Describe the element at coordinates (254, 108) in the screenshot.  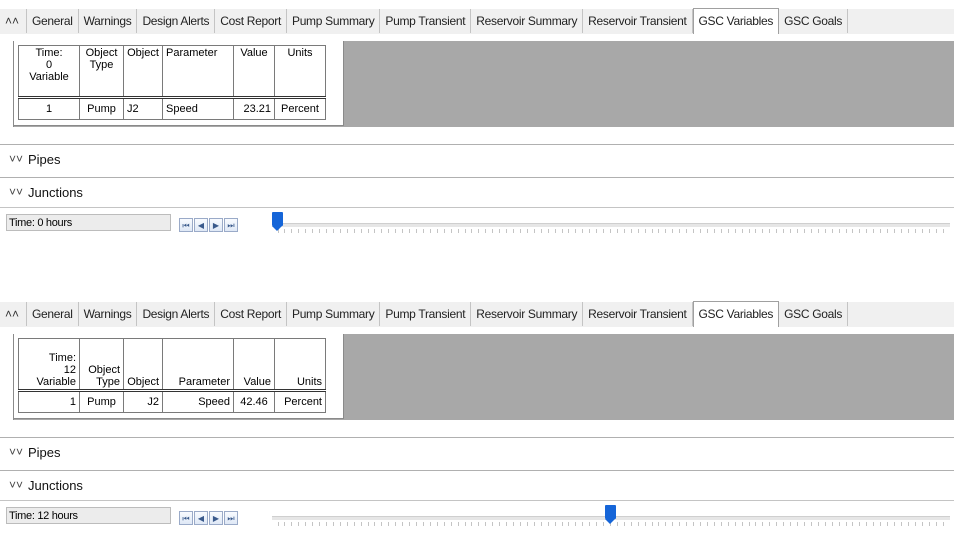
I see `cell-value: 23.21` at that location.